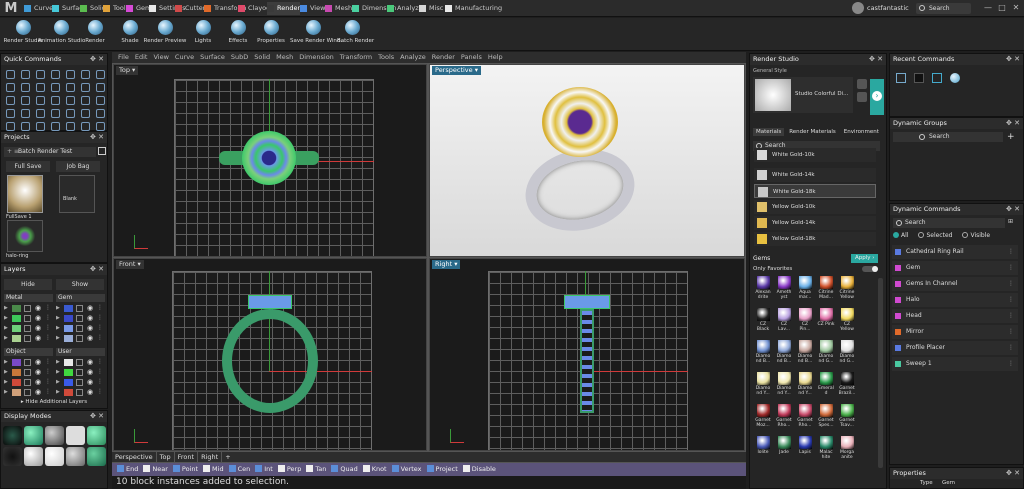  What do you see at coordinates (413, 57) in the screenshot?
I see `menu-analyze: Analyze` at bounding box center [413, 57].